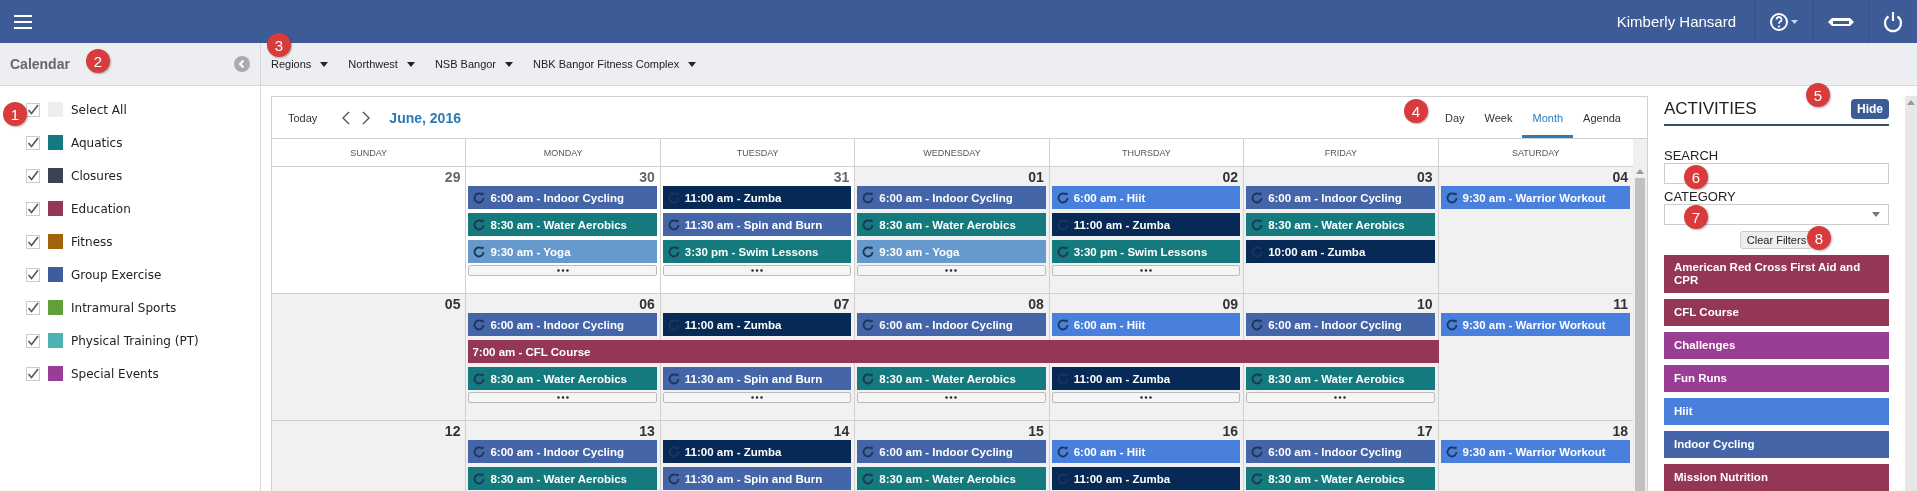 The height and width of the screenshot is (491, 1917). I want to click on sidebar-title: Calendar, so click(40, 64).